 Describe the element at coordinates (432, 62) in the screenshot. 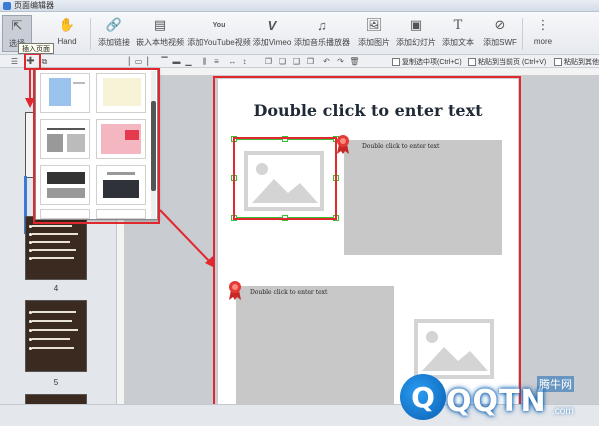

I see `copy-selected-label: 复制选中项(Ctrl+C)` at that location.